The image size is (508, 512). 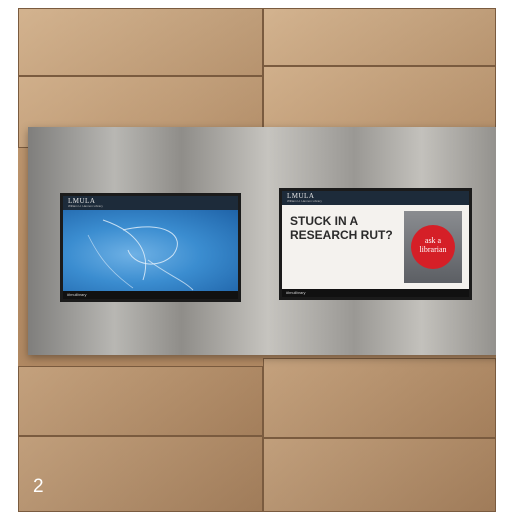 I want to click on badge-line1: ask a, so click(x=433, y=240).